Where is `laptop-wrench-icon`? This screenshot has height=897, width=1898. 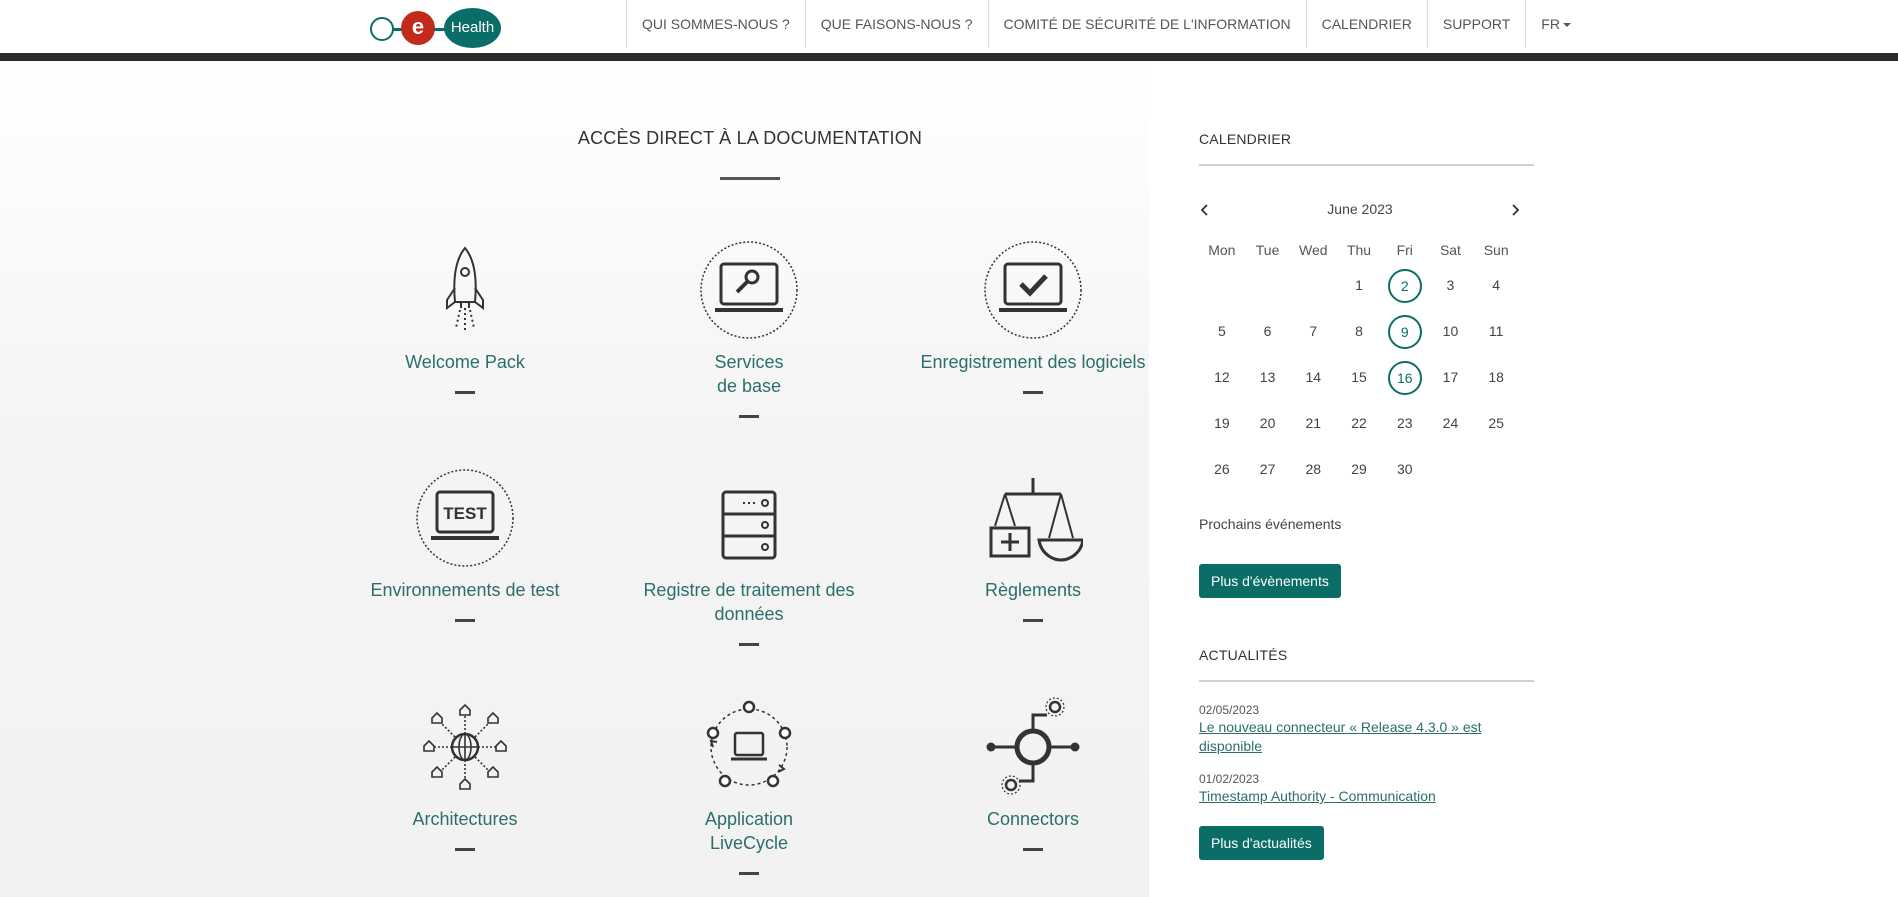 laptop-wrench-icon is located at coordinates (749, 290).